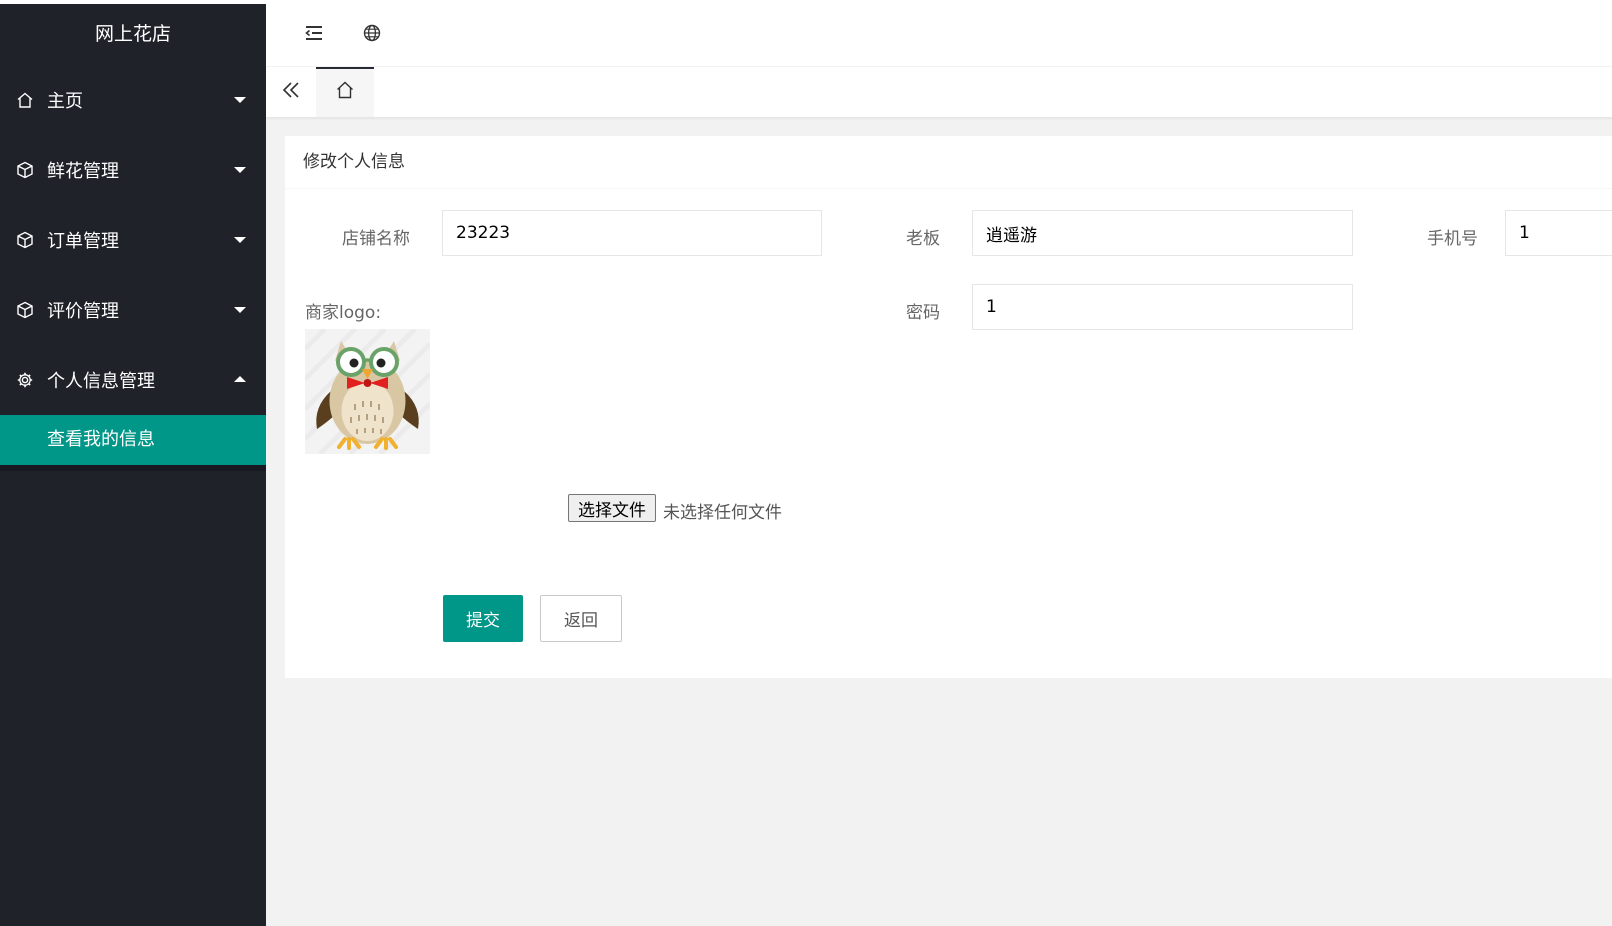 This screenshot has width=1612, height=926. What do you see at coordinates (133, 100) in the screenshot?
I see `sidebar-item-home: 主页` at bounding box center [133, 100].